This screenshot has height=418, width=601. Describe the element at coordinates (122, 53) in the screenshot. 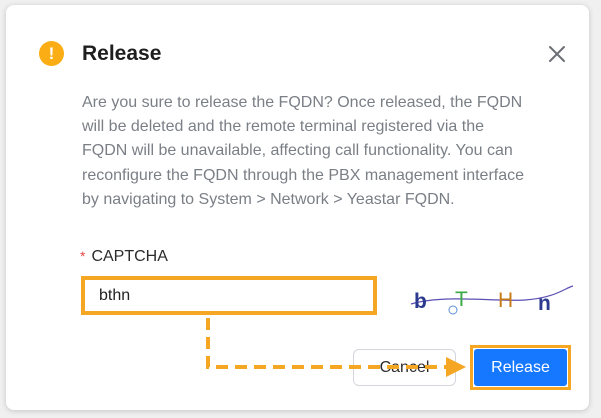

I see `dialog-title: Release` at that location.